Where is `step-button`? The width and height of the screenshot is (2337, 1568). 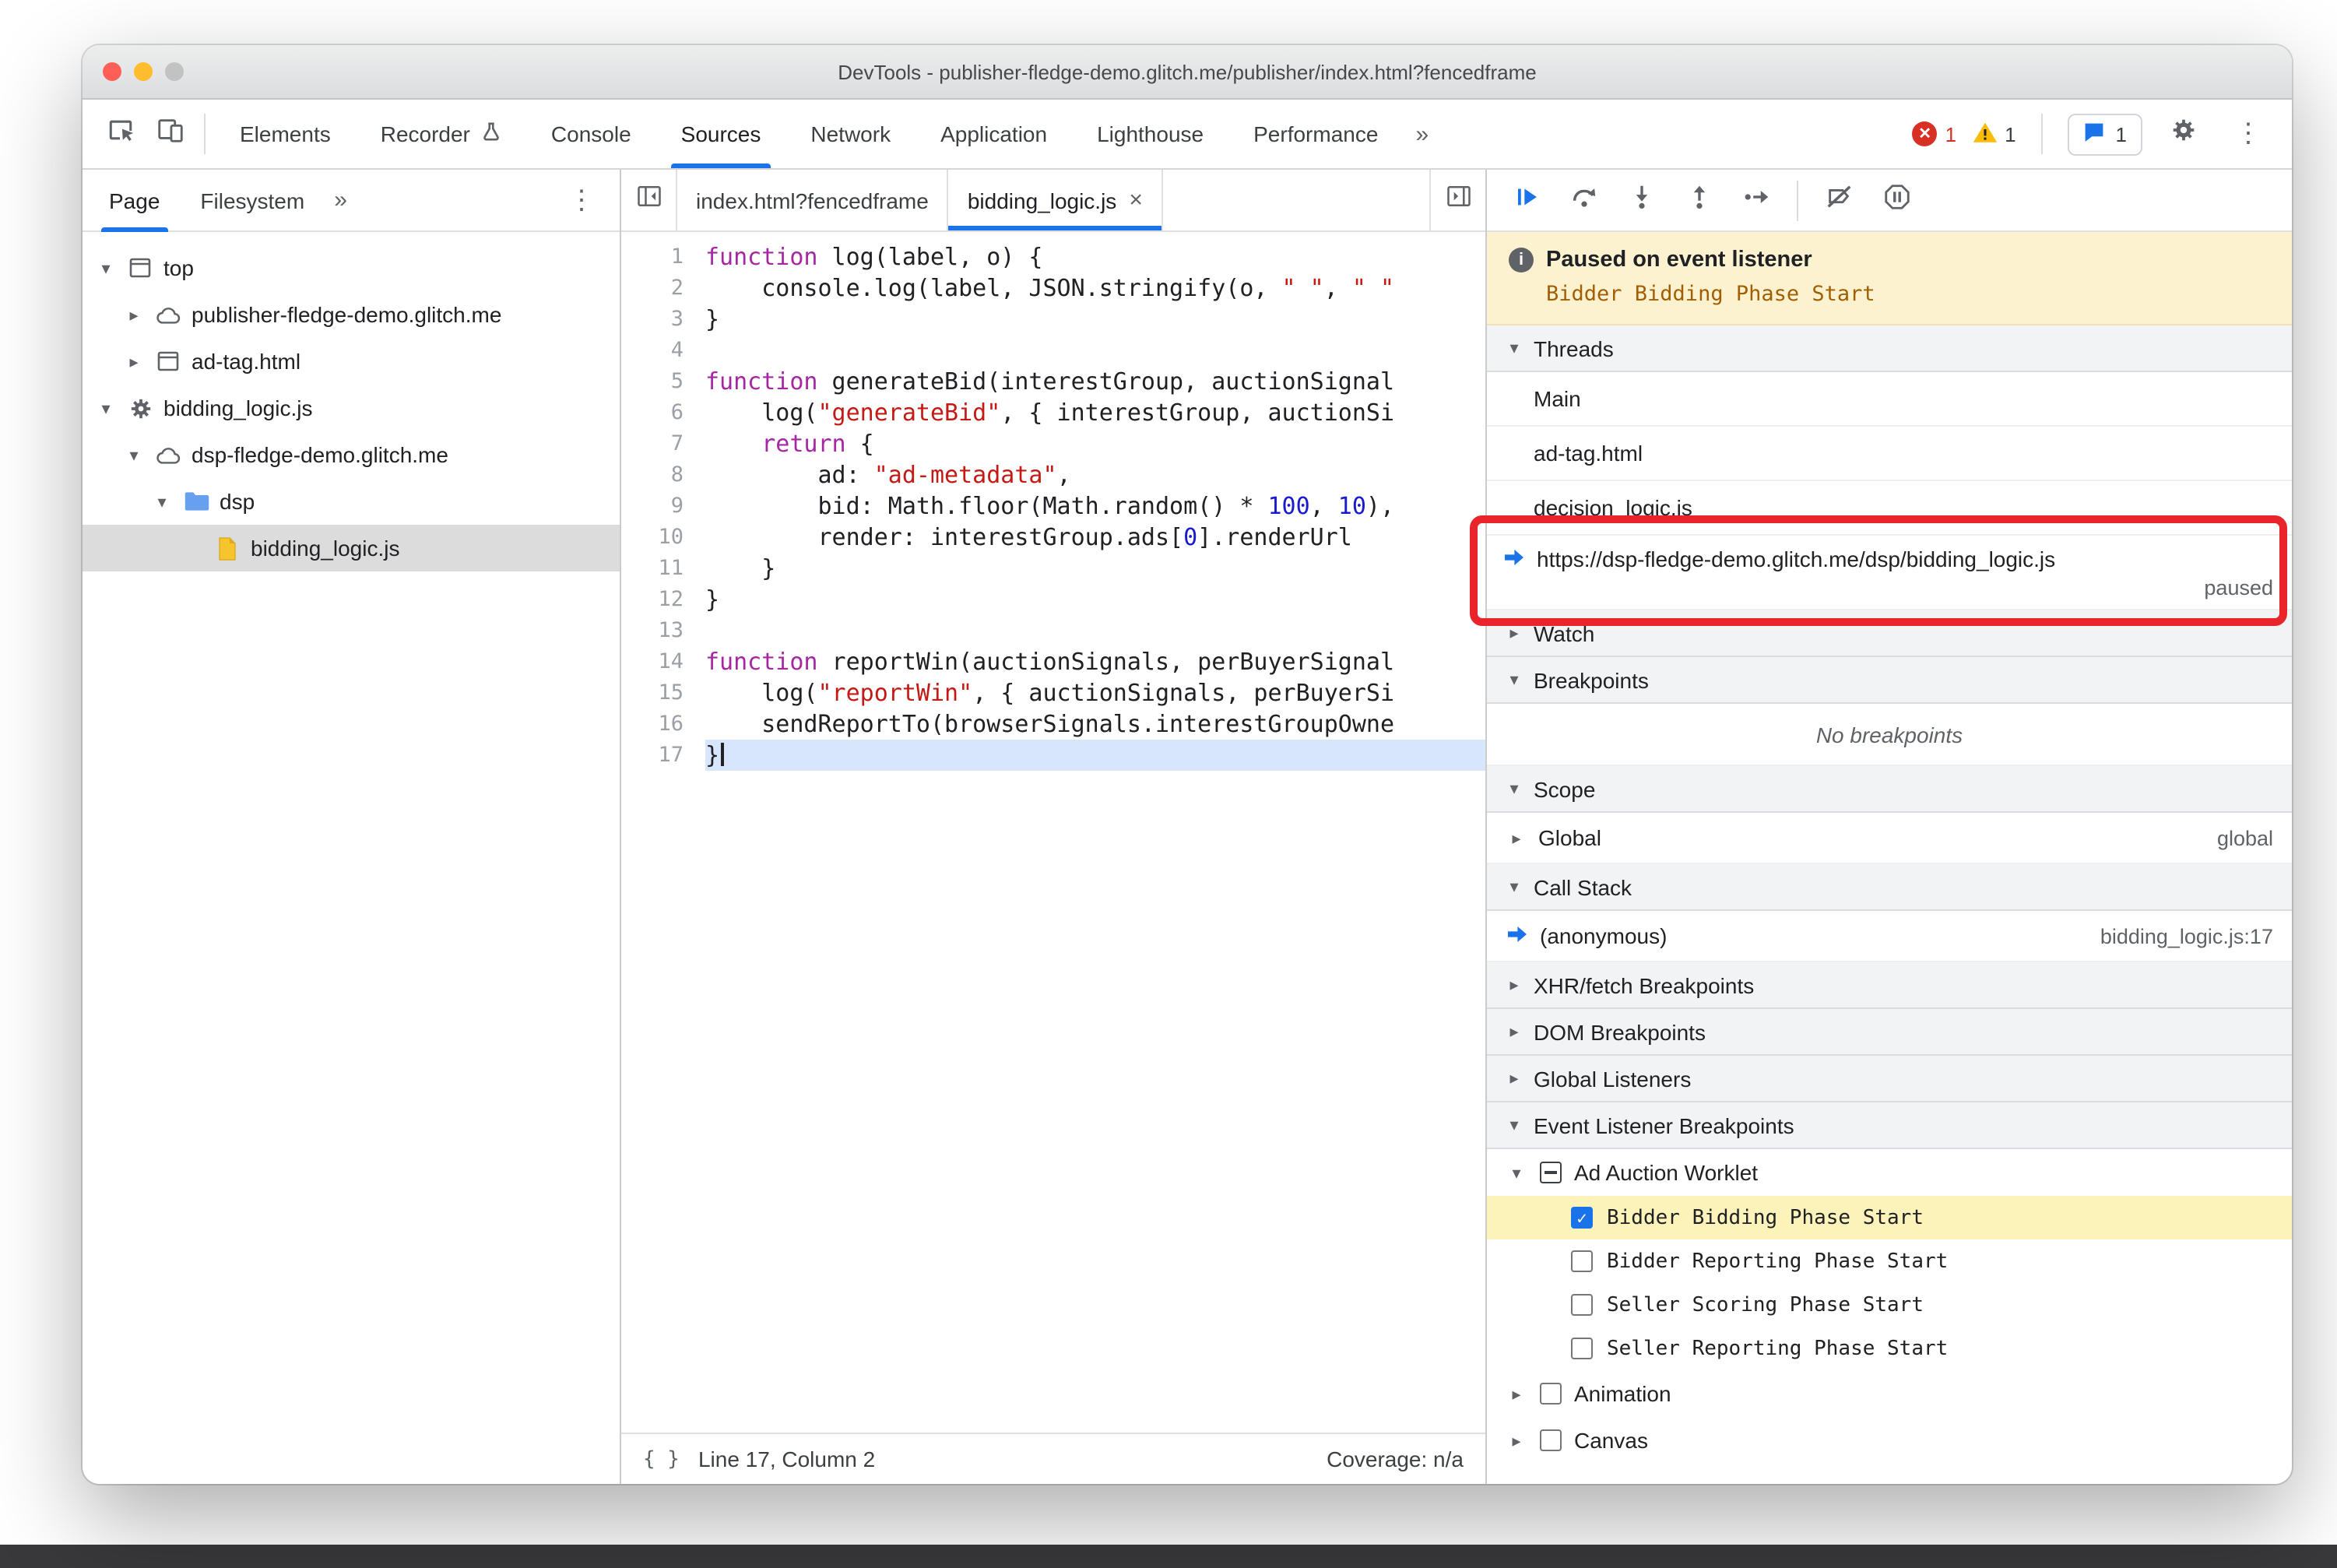 step-button is located at coordinates (1757, 200).